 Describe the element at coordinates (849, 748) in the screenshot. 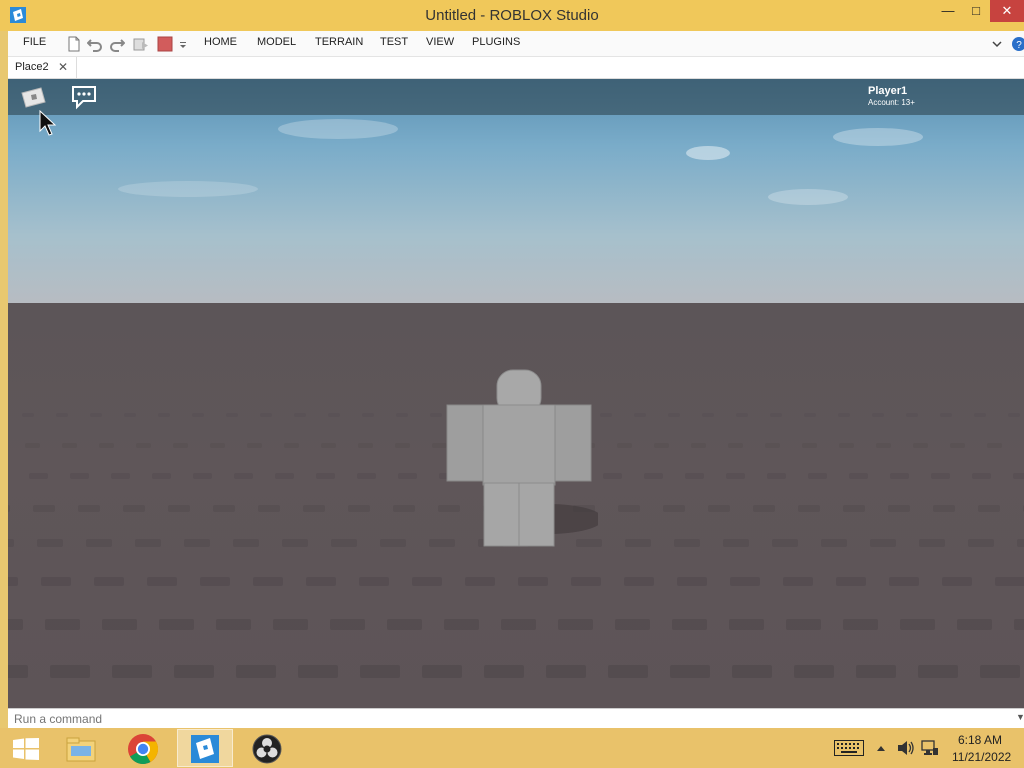

I see `keyboard-icon` at that location.